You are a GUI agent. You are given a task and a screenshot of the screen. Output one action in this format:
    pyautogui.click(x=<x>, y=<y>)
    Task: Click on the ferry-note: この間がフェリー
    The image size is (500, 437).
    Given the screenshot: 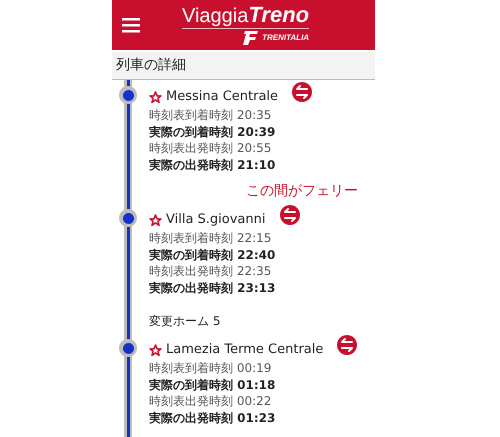 What is the action you would take?
    pyautogui.click(x=302, y=191)
    